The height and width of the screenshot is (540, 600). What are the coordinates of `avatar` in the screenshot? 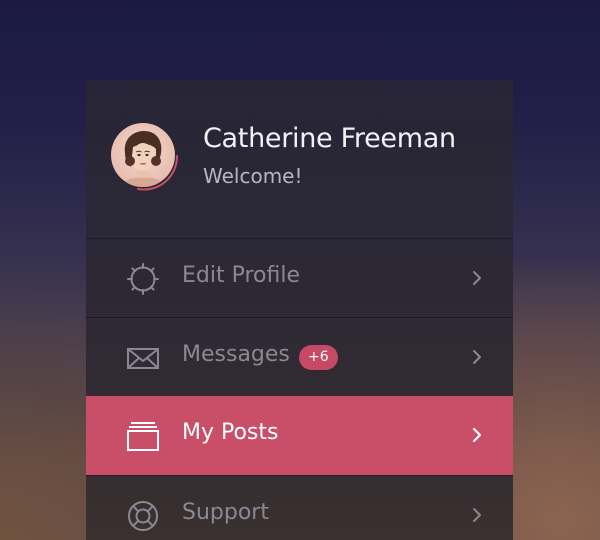 It's located at (144, 156).